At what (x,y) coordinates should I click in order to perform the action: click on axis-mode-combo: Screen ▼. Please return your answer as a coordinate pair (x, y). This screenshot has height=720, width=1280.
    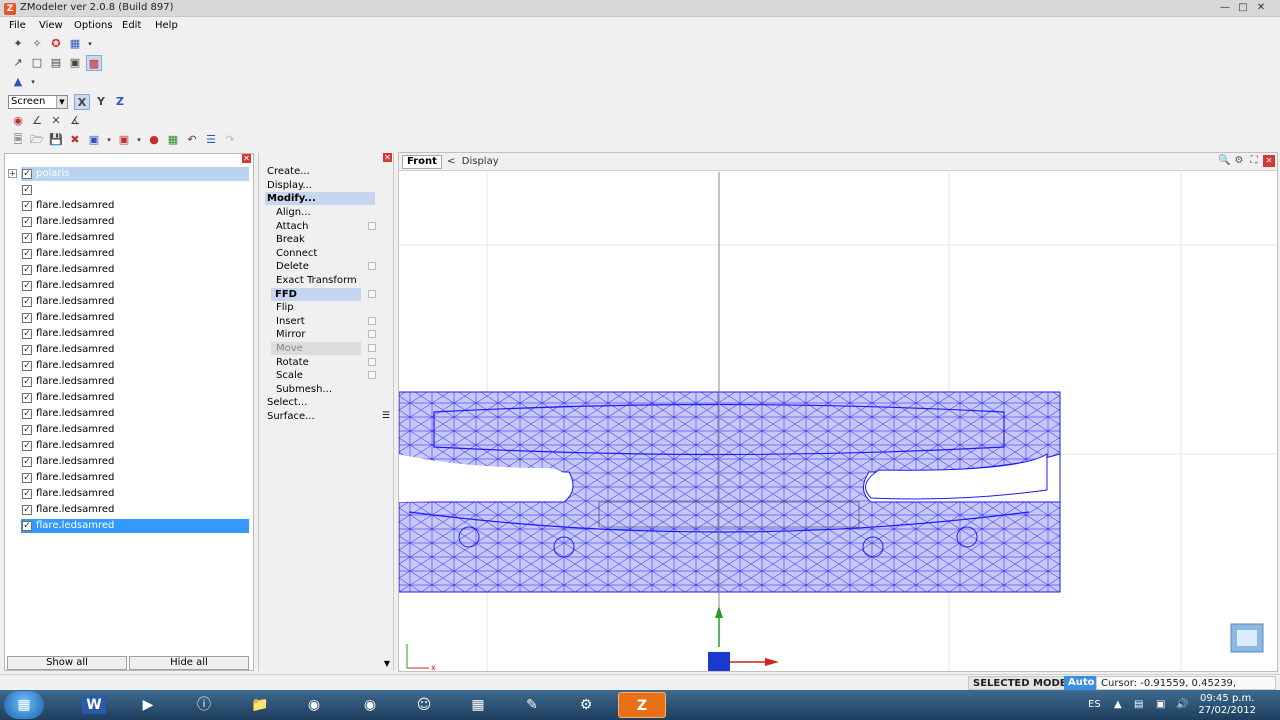
    Looking at the image, I should click on (38, 102).